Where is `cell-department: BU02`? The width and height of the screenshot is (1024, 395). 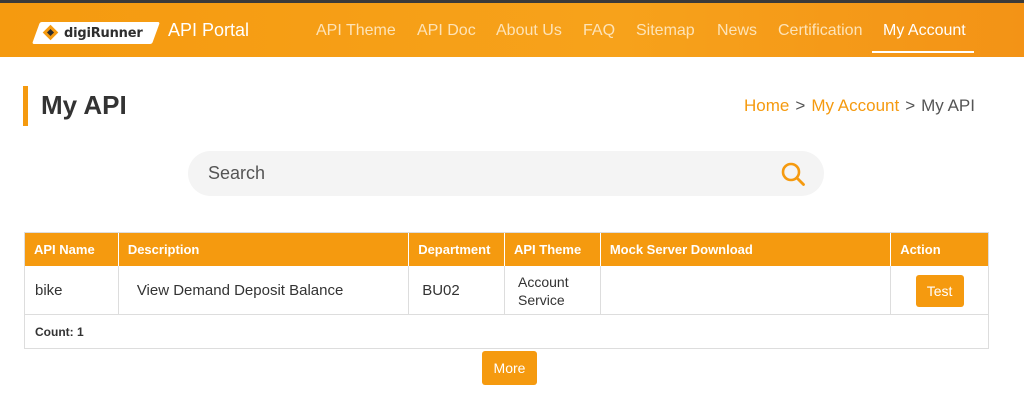
cell-department: BU02 is located at coordinates (457, 290).